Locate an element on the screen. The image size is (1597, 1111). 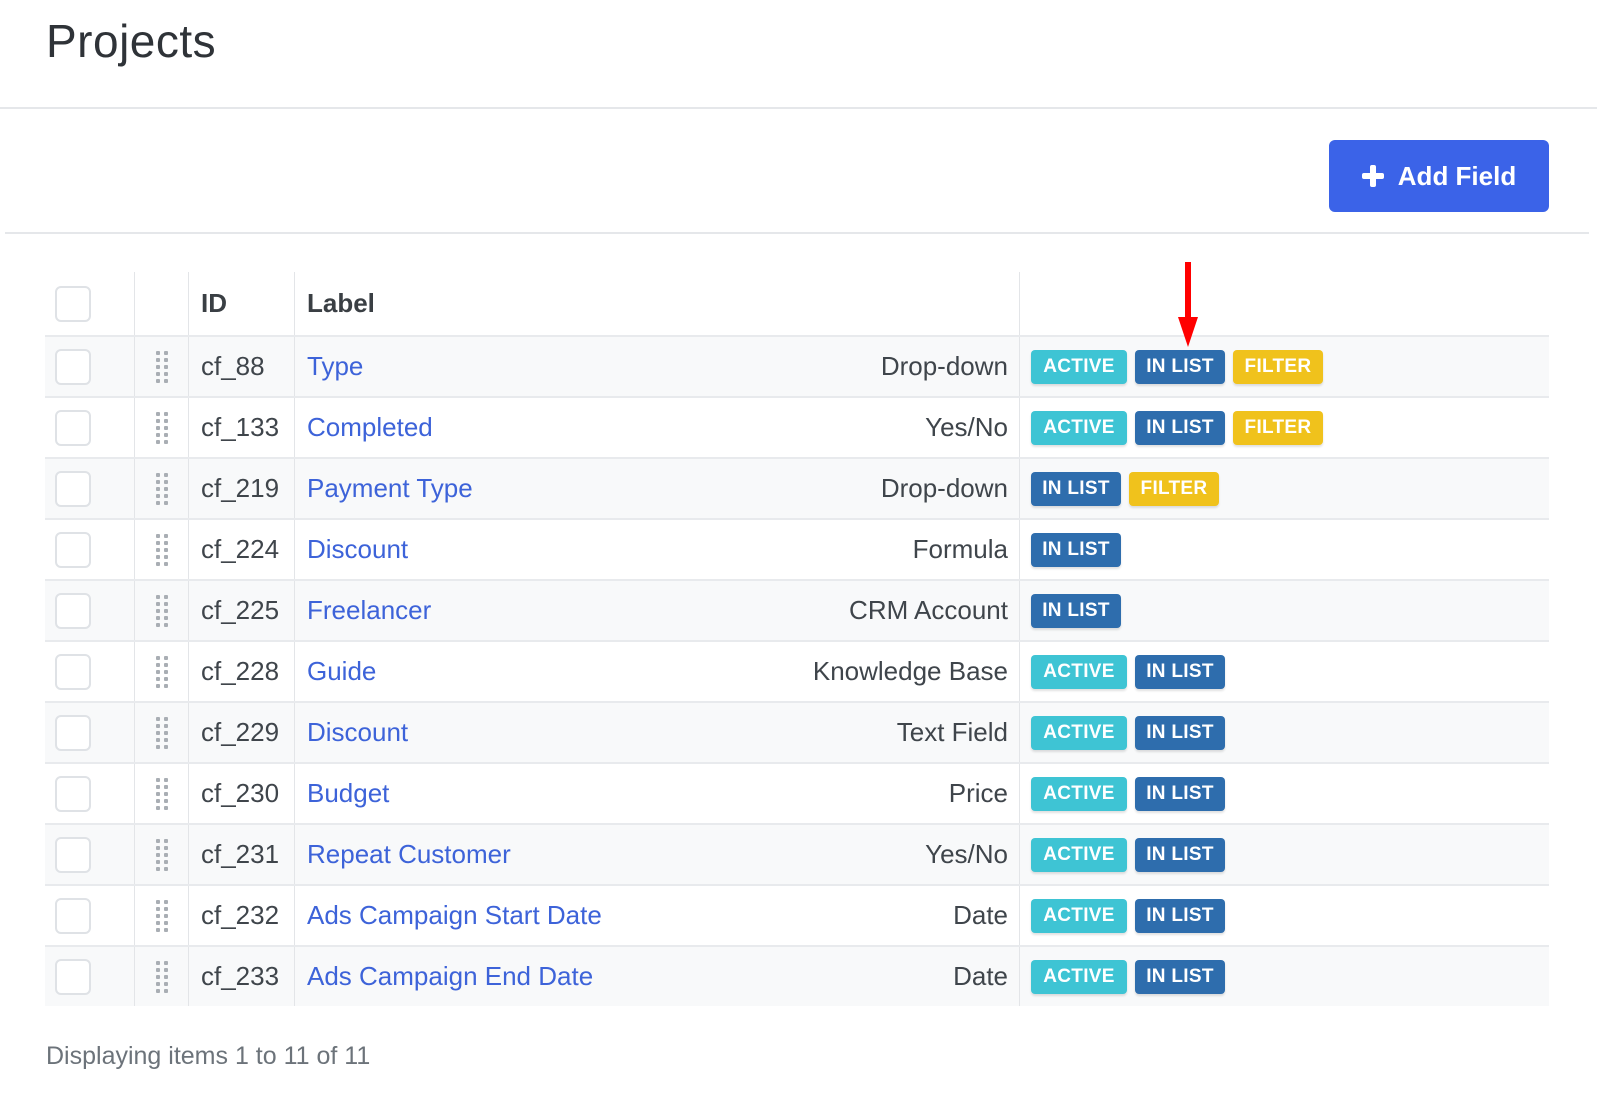
field-id: cf_228 is located at coordinates (242, 671).